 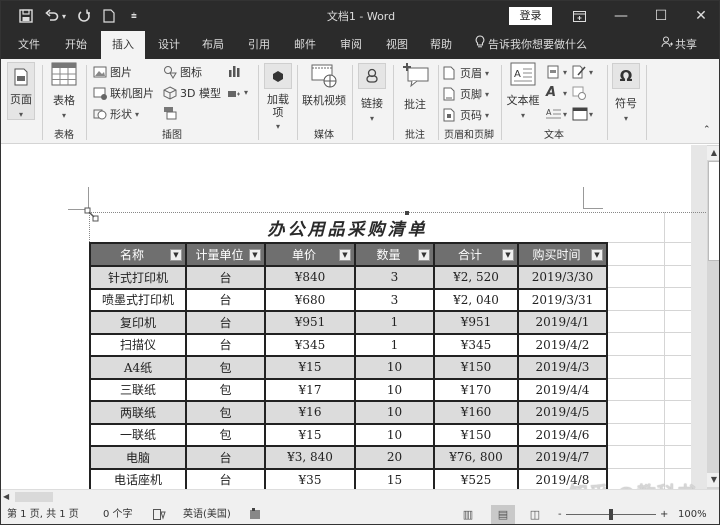 What do you see at coordinates (134, 16) in the screenshot?
I see `customize-quick-access-icon: ⩧` at bounding box center [134, 16].